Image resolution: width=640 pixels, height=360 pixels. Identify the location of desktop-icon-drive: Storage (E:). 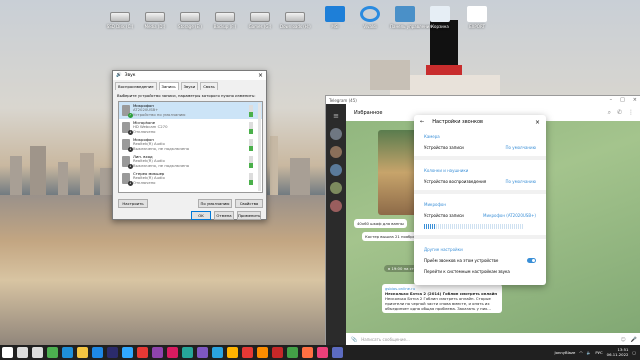
(190, 17).